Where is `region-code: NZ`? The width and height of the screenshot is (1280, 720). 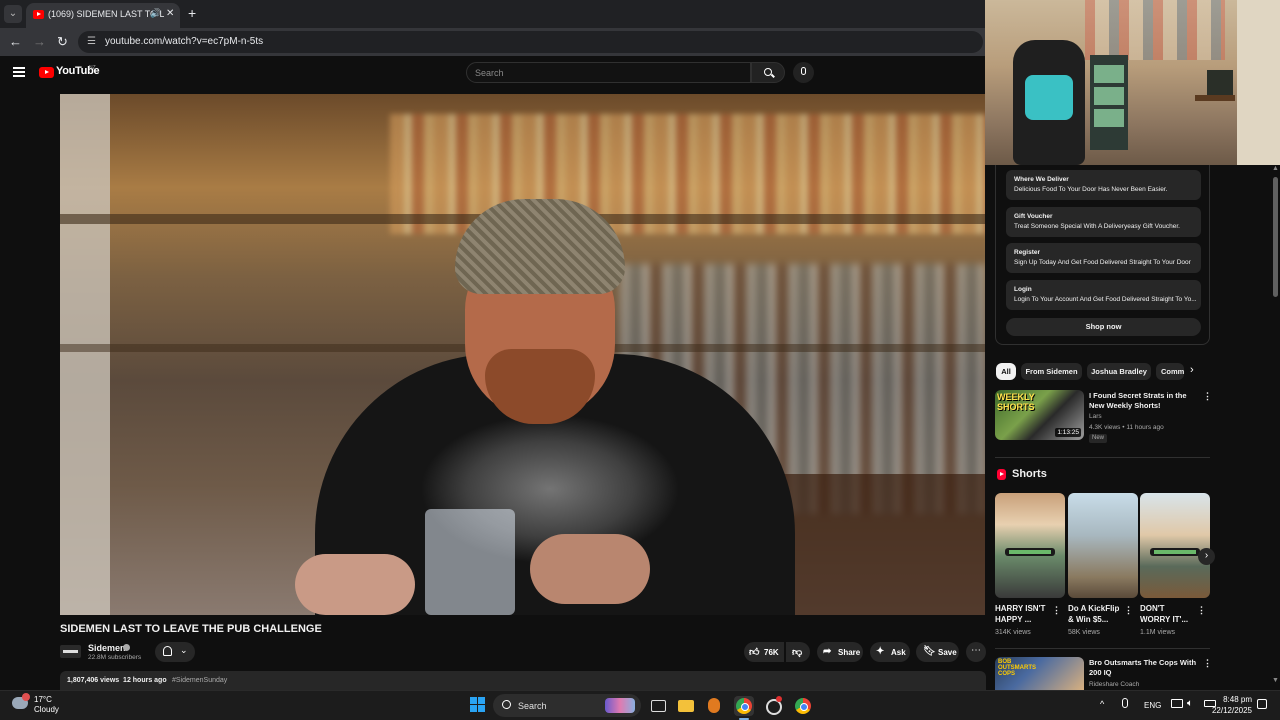
region-code: NZ is located at coordinates (92, 68).